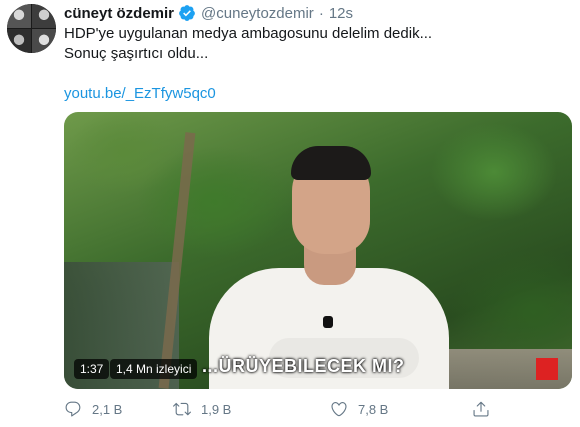 Image resolution: width=580 pixels, height=427 pixels. Describe the element at coordinates (373, 409) in the screenshot. I see `like-count: 7,8 B` at that location.